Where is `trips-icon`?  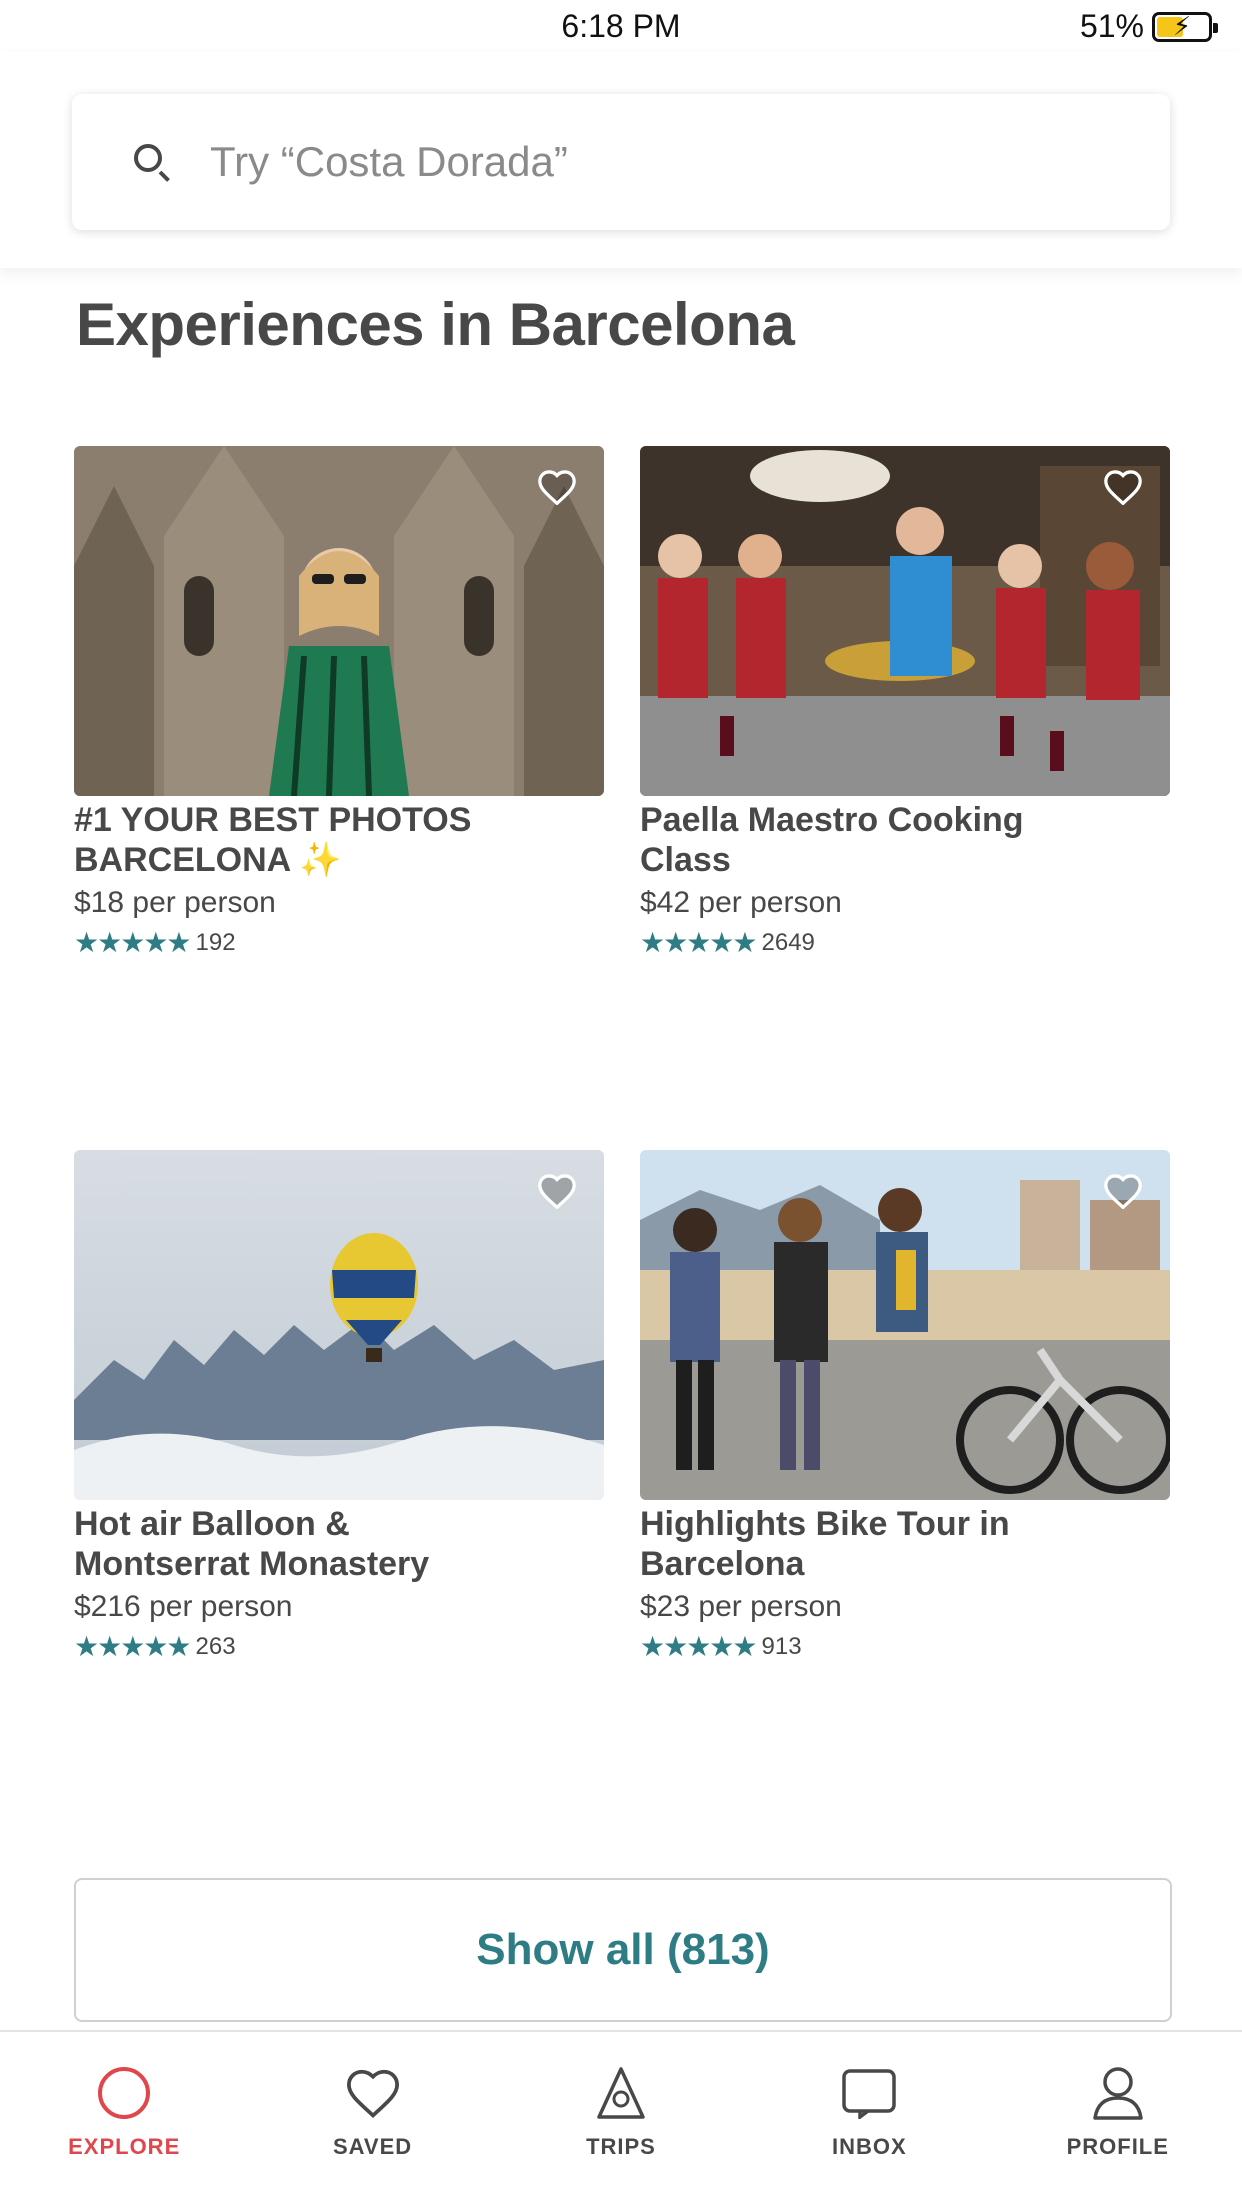
trips-icon is located at coordinates (621, 2093).